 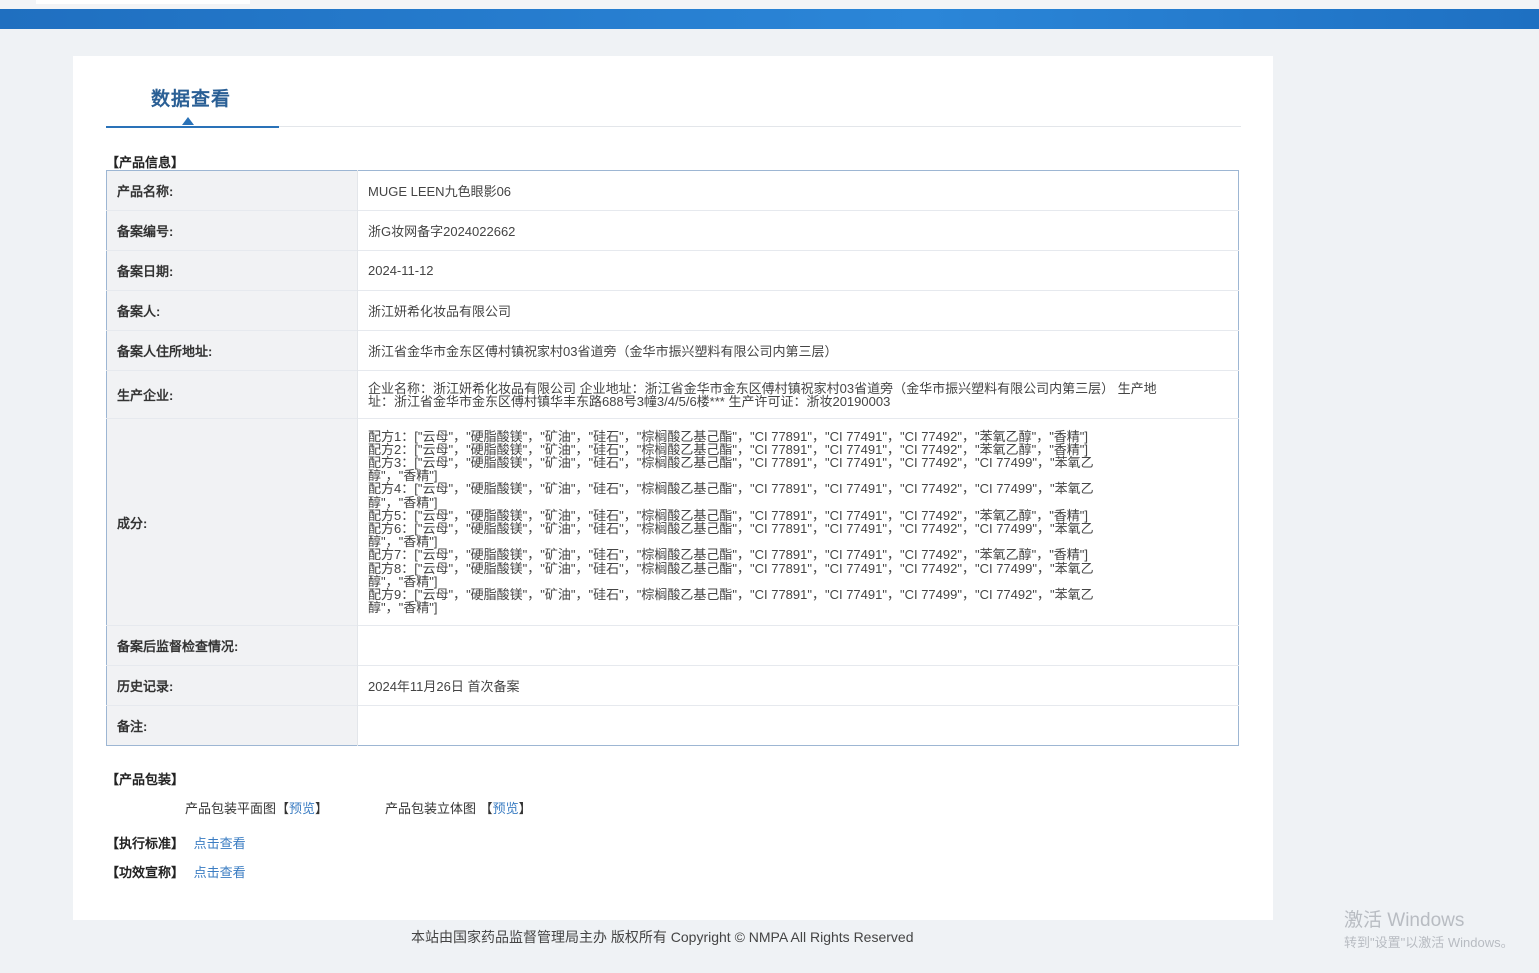 I want to click on section-standard: 【执行标准】 点击查看, so click(x=176, y=842).